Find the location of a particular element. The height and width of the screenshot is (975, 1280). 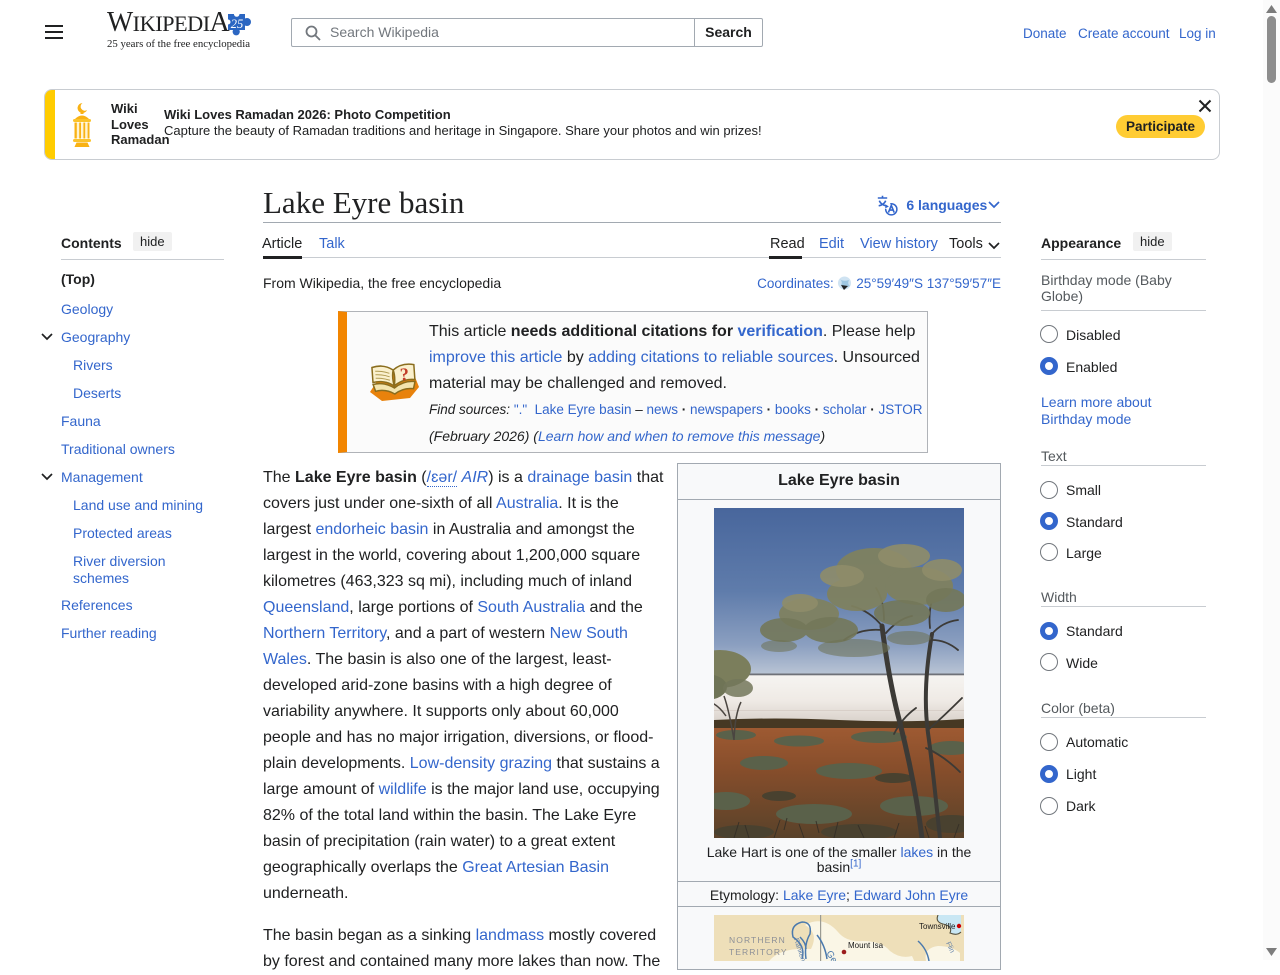

svg-text: Mount Isa is located at coordinates (866, 945).